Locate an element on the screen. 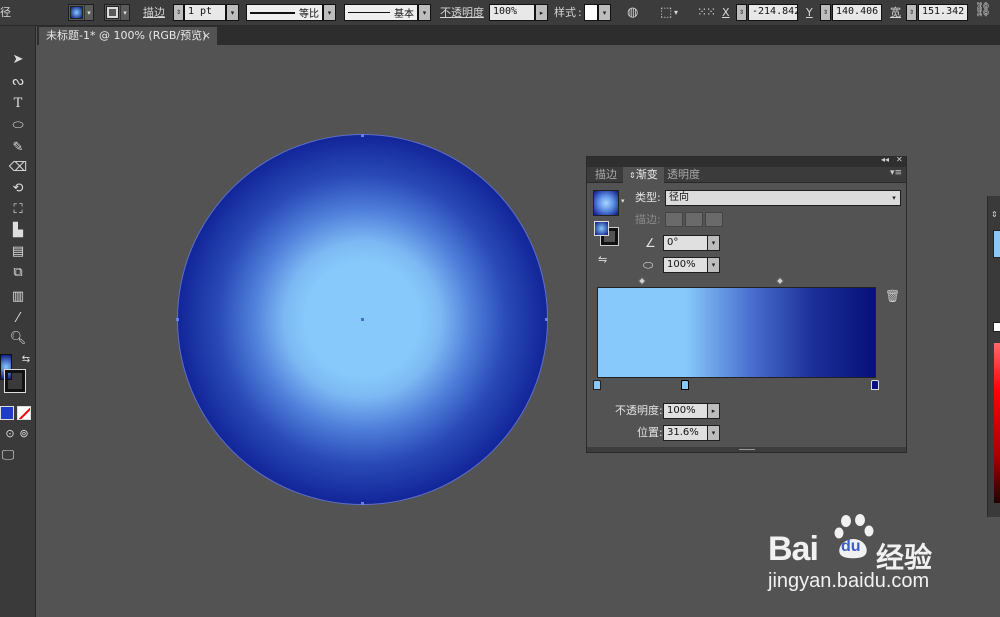  stroke-weight-dropdown: ▾ is located at coordinates (232, 12).